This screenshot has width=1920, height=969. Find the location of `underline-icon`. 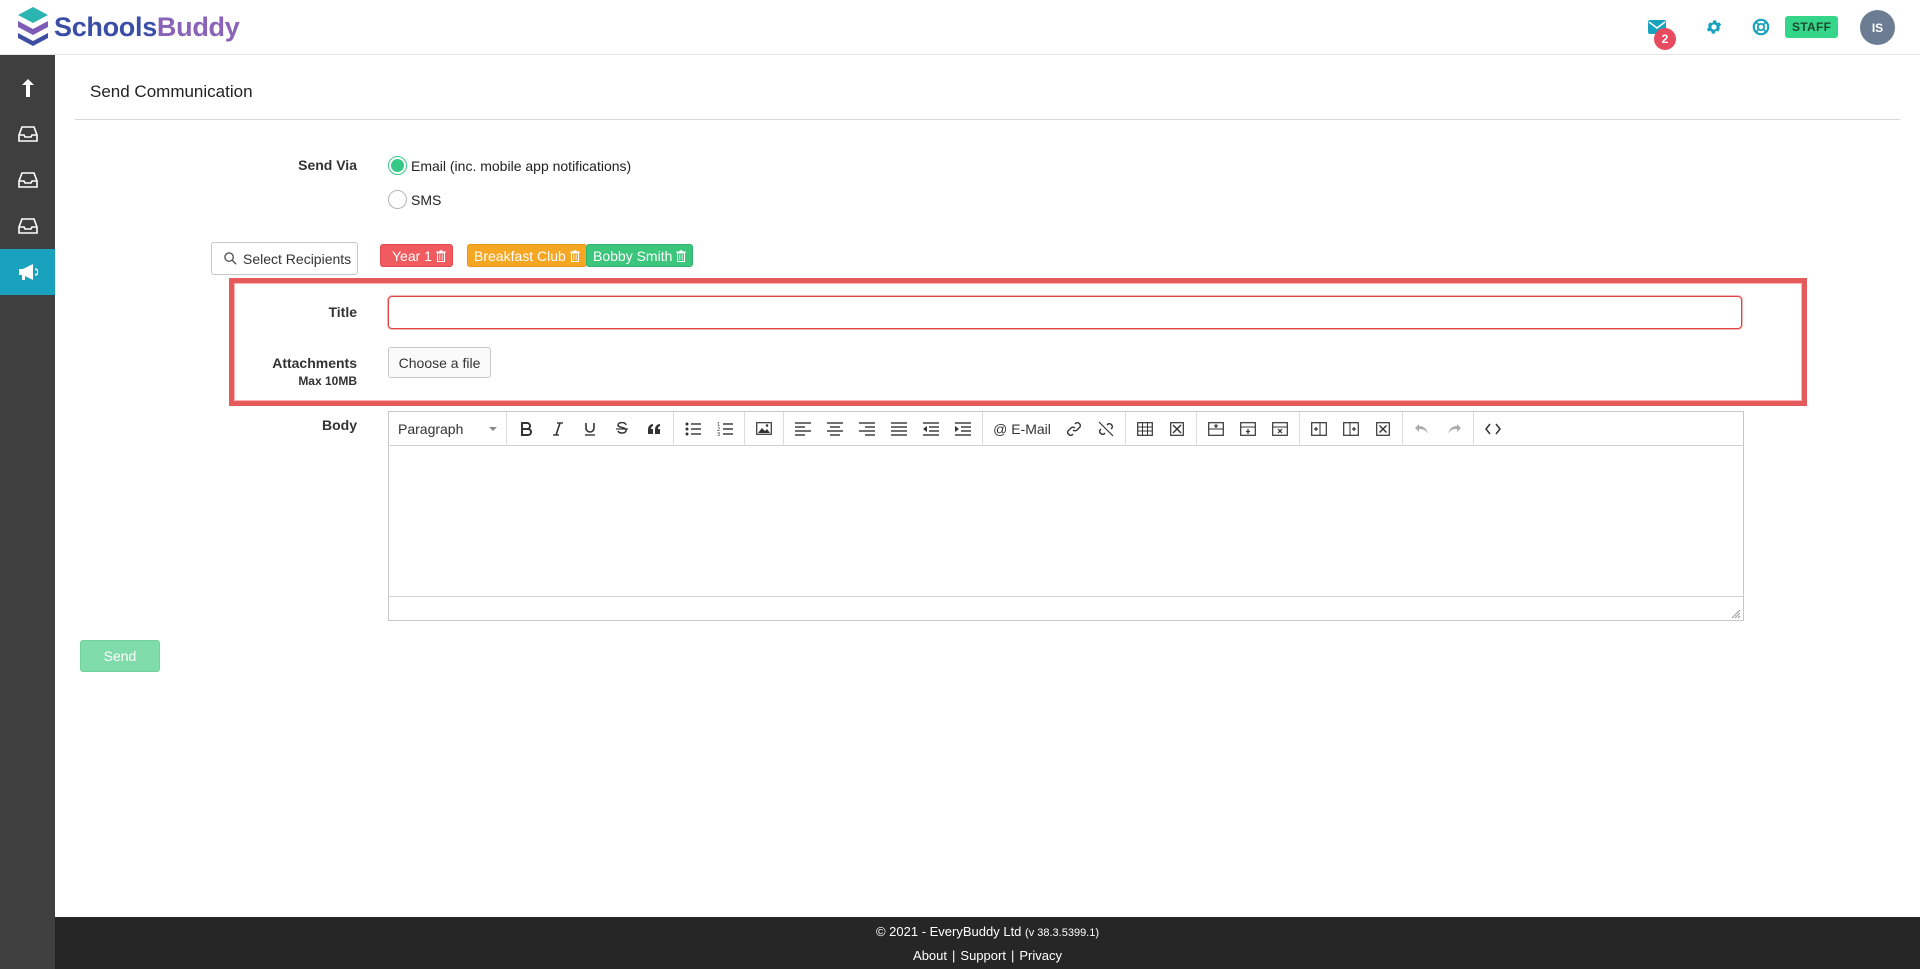

underline-icon is located at coordinates (590, 429).